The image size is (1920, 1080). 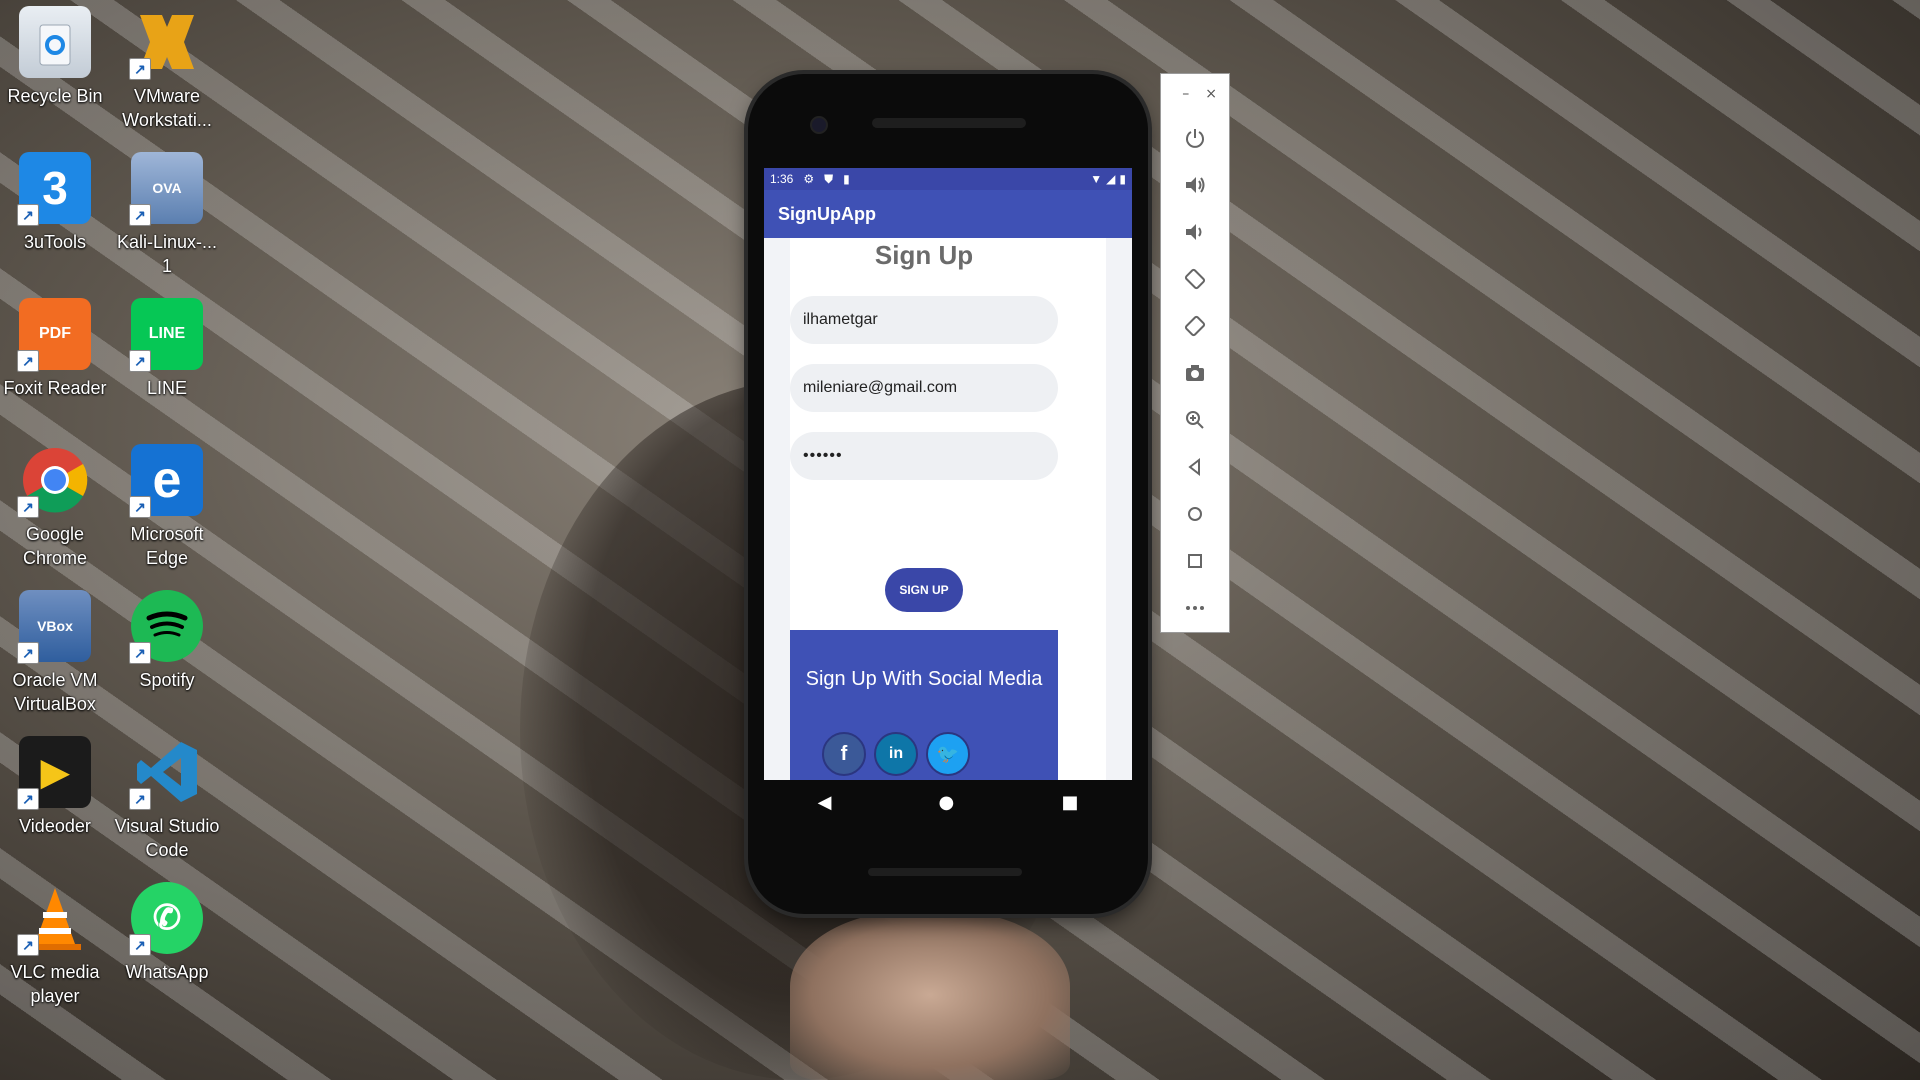 What do you see at coordinates (924, 320) in the screenshot?
I see `username-field: ilhametgar` at bounding box center [924, 320].